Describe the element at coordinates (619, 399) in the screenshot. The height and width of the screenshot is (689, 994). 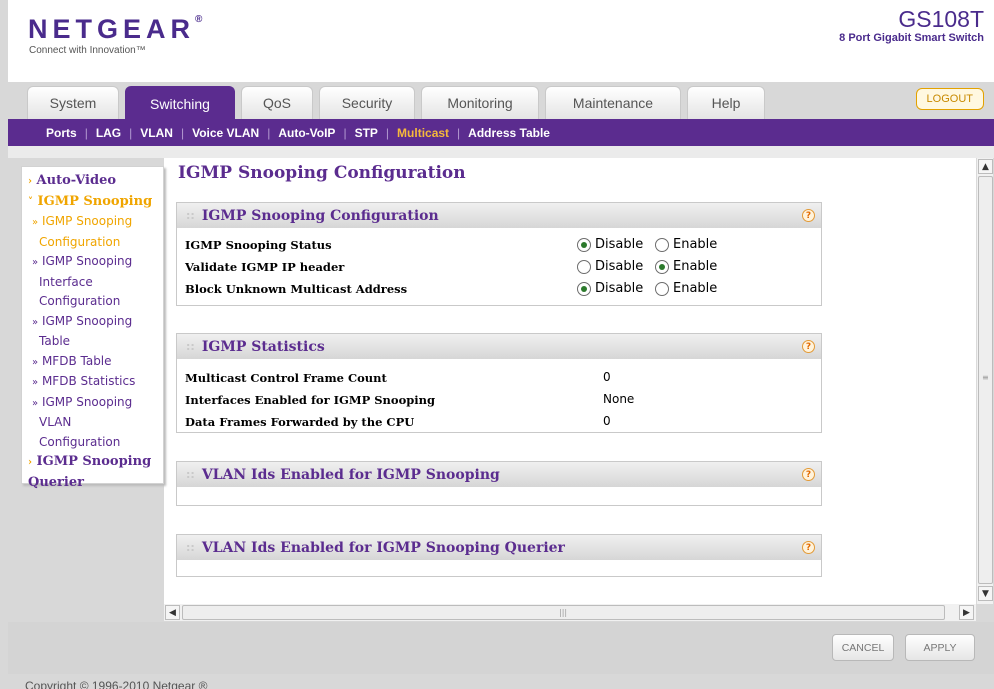
I see `interfaces-enabled-value: None` at that location.